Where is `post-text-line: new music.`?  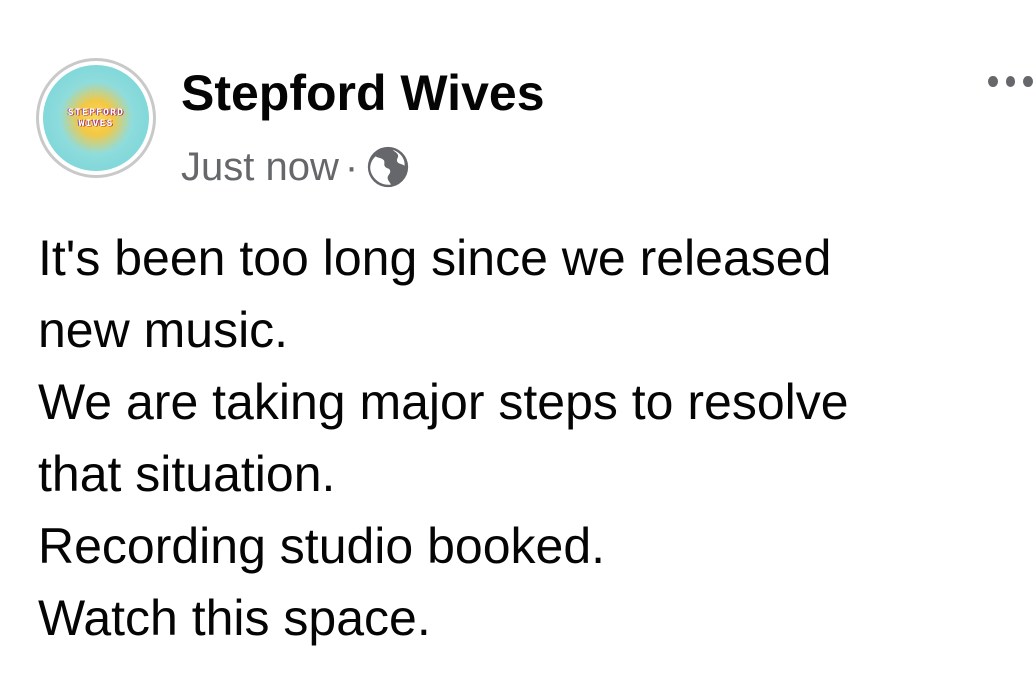 post-text-line: new music. is located at coordinates (163, 330).